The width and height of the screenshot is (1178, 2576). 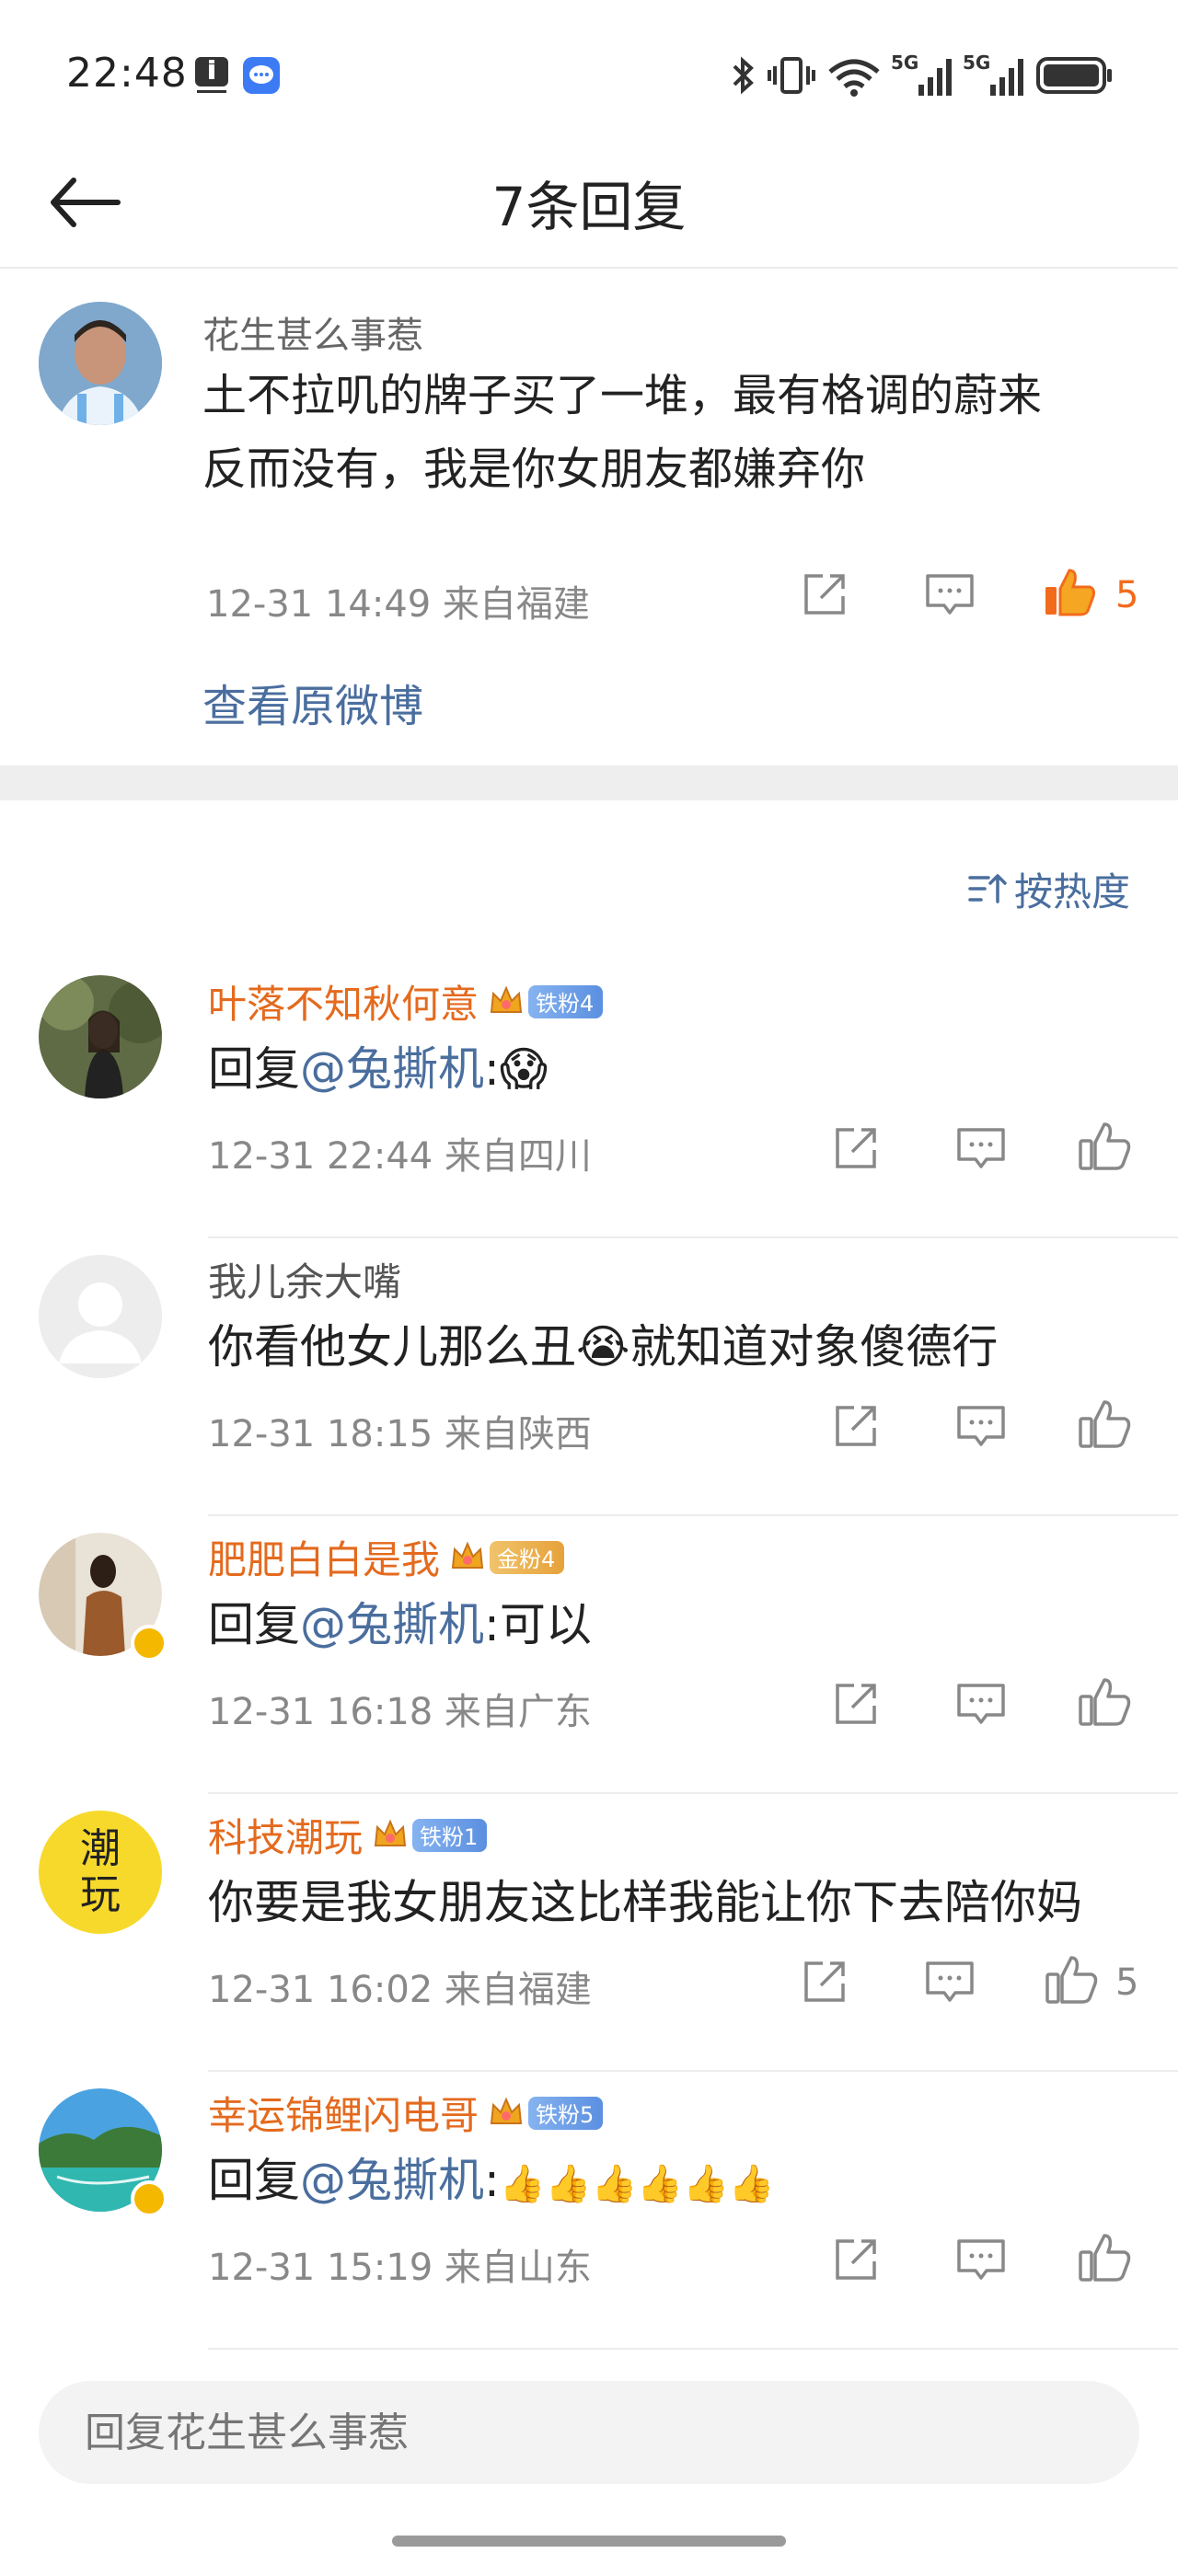 What do you see at coordinates (589, 1377) in the screenshot?
I see `reply-item: 我儿余大嘴 你看他女儿那么丑😭就知道对象傻德行 12-31 18:15 来自陕西` at bounding box center [589, 1377].